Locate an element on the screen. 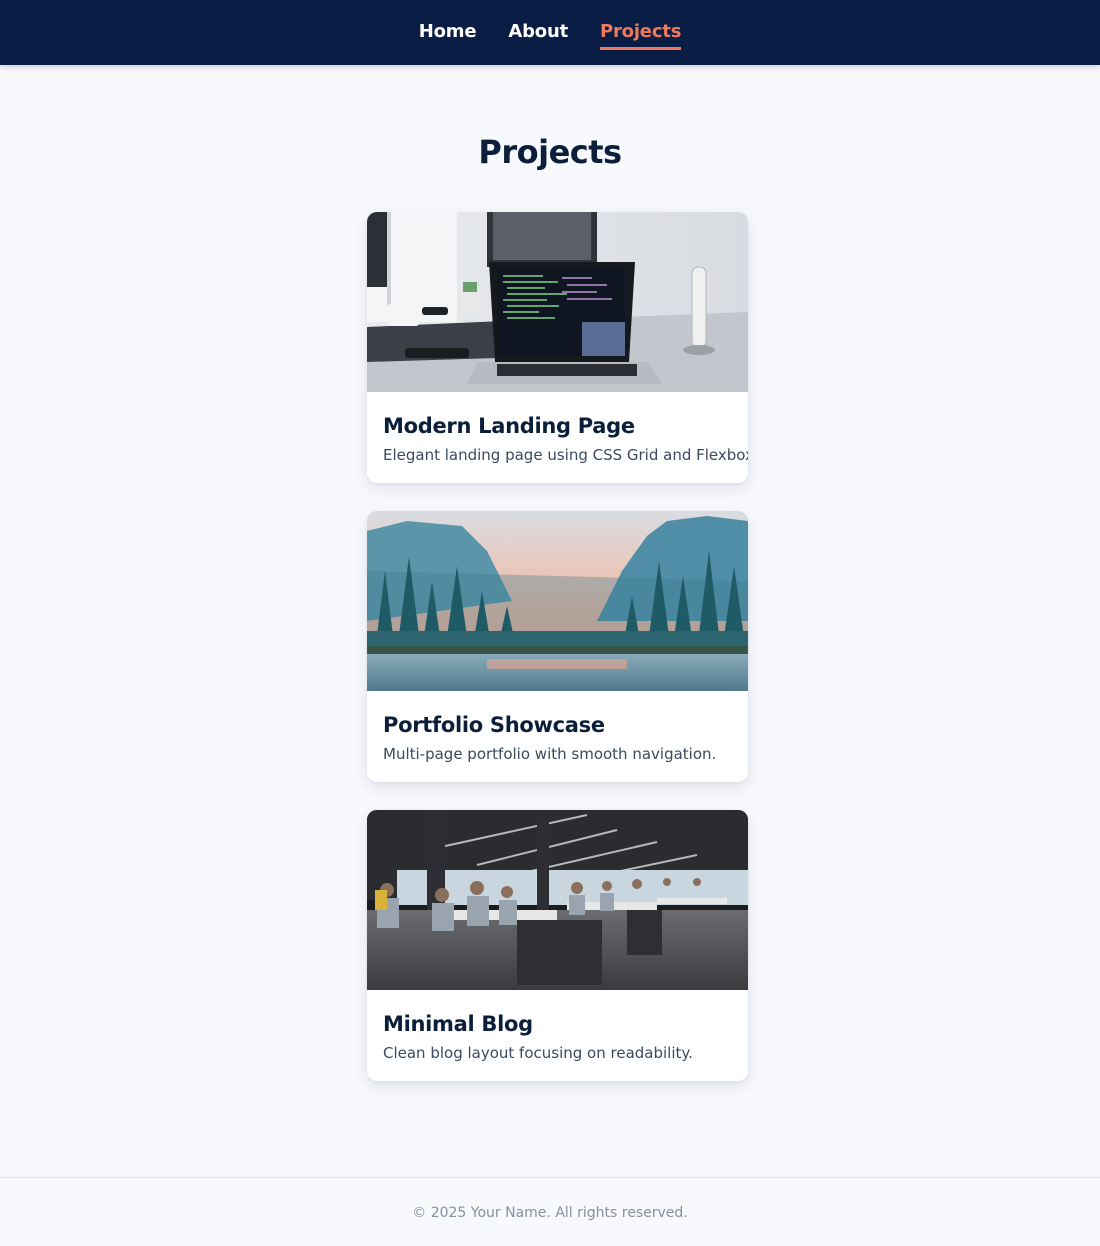 The image size is (1100, 1246). page-title: Projects is located at coordinates (550, 152).